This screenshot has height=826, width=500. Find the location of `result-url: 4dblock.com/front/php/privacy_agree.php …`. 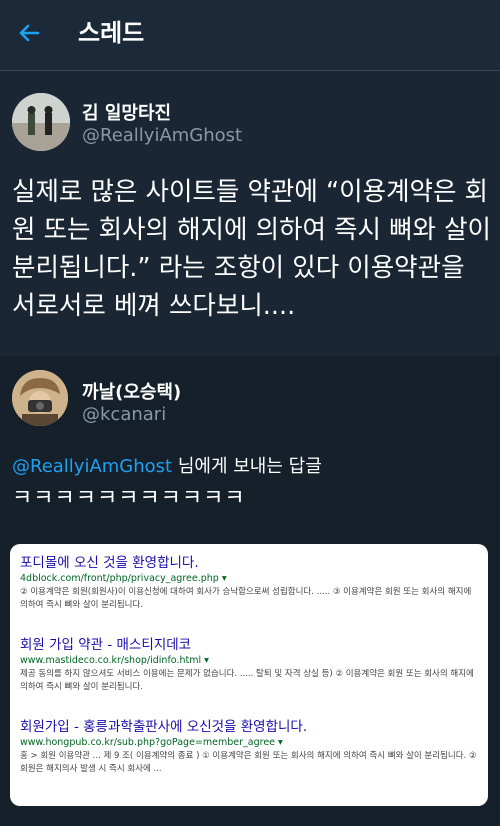

result-url: 4dblock.com/front/php/privacy_agree.php … is located at coordinates (249, 579).